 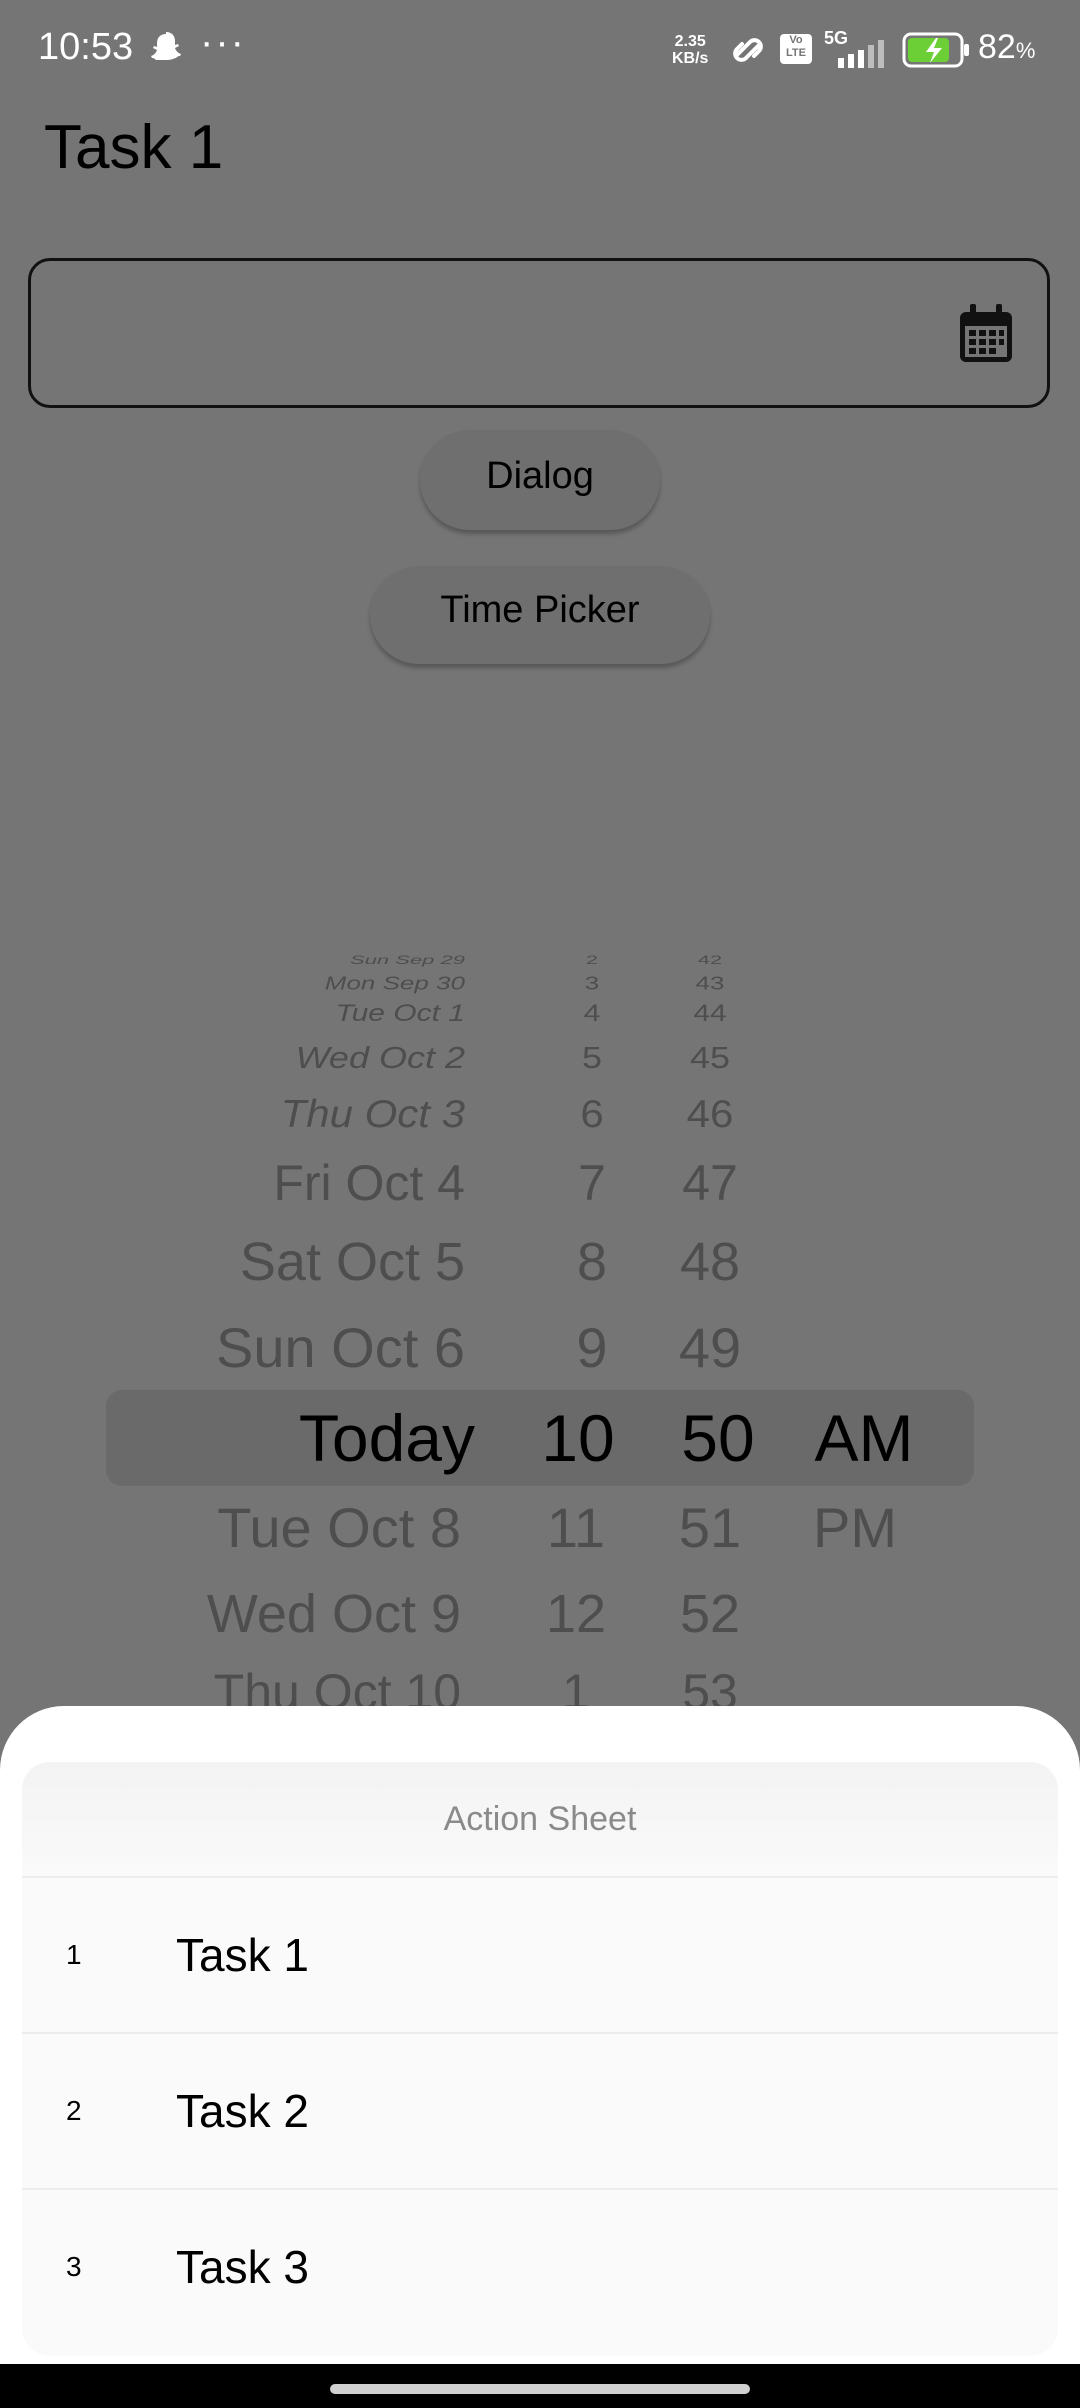 I want to click on battery-unit: %, so click(x=1025, y=50).